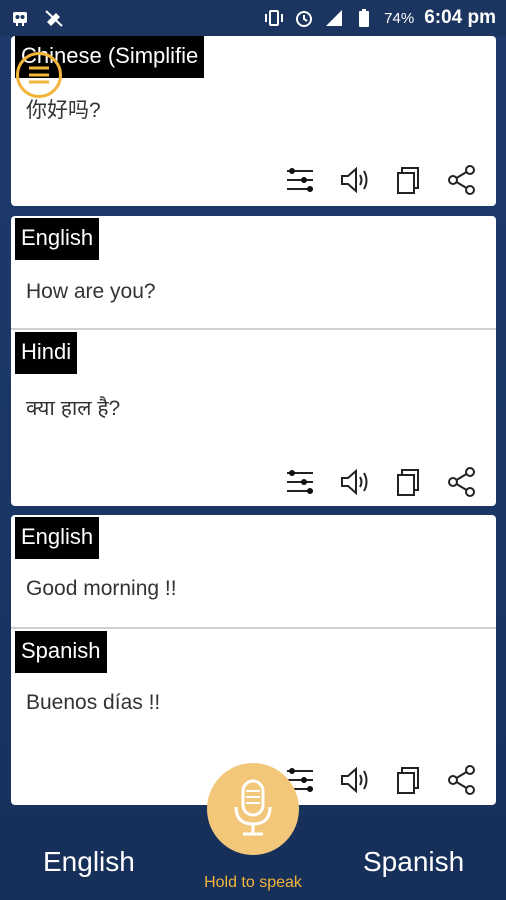 The image size is (506, 900). I want to click on status-left, so click(37, 18).